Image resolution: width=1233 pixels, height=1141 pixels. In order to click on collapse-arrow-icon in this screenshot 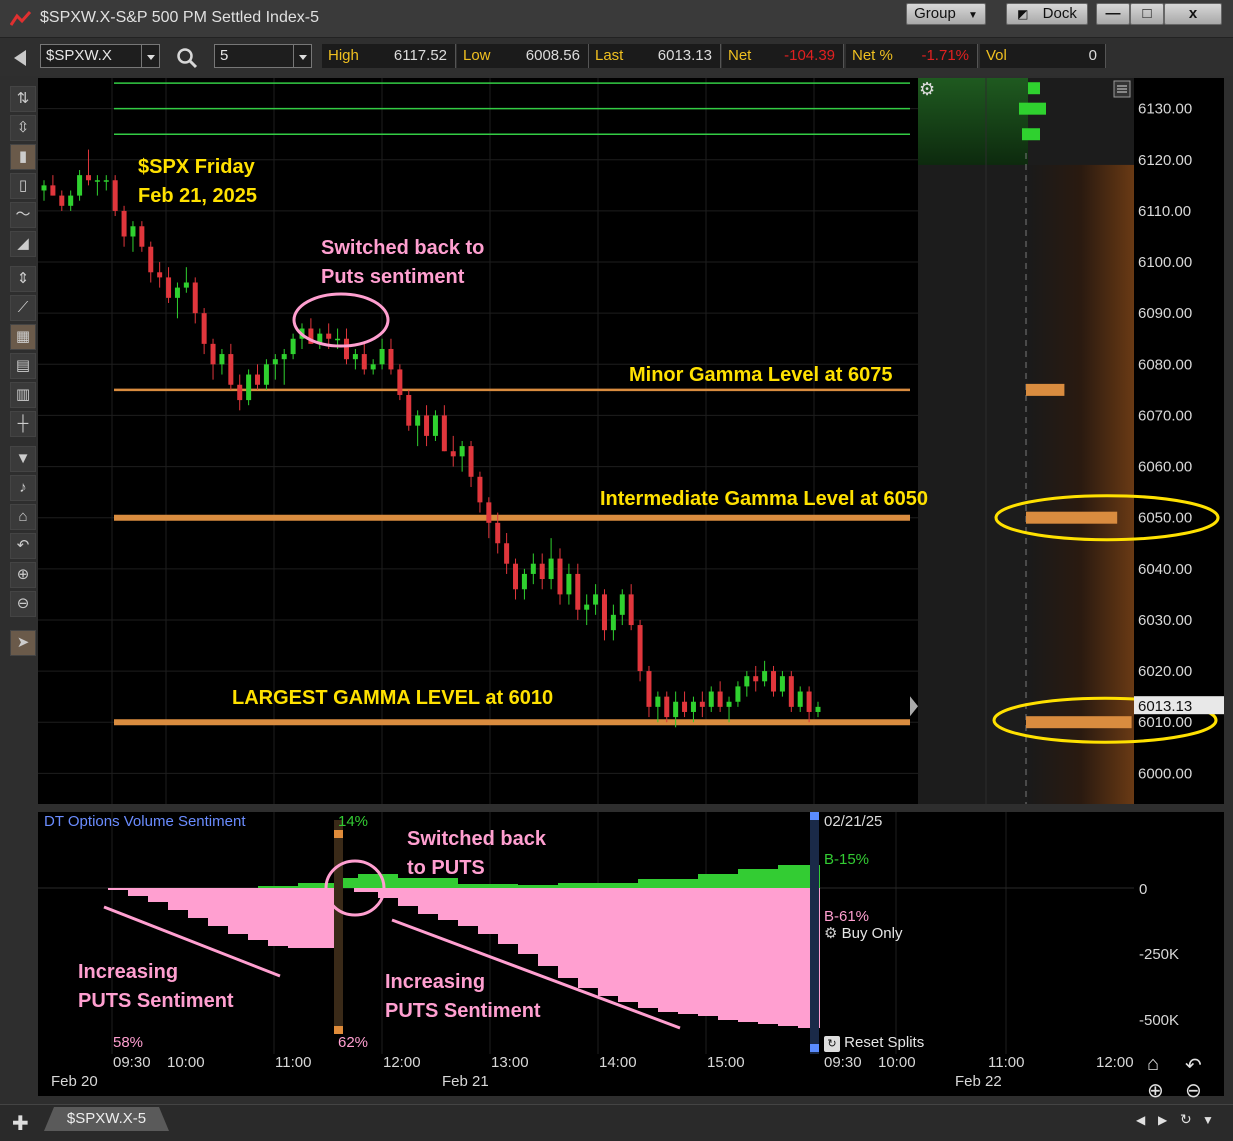, I will do `click(20, 58)`.